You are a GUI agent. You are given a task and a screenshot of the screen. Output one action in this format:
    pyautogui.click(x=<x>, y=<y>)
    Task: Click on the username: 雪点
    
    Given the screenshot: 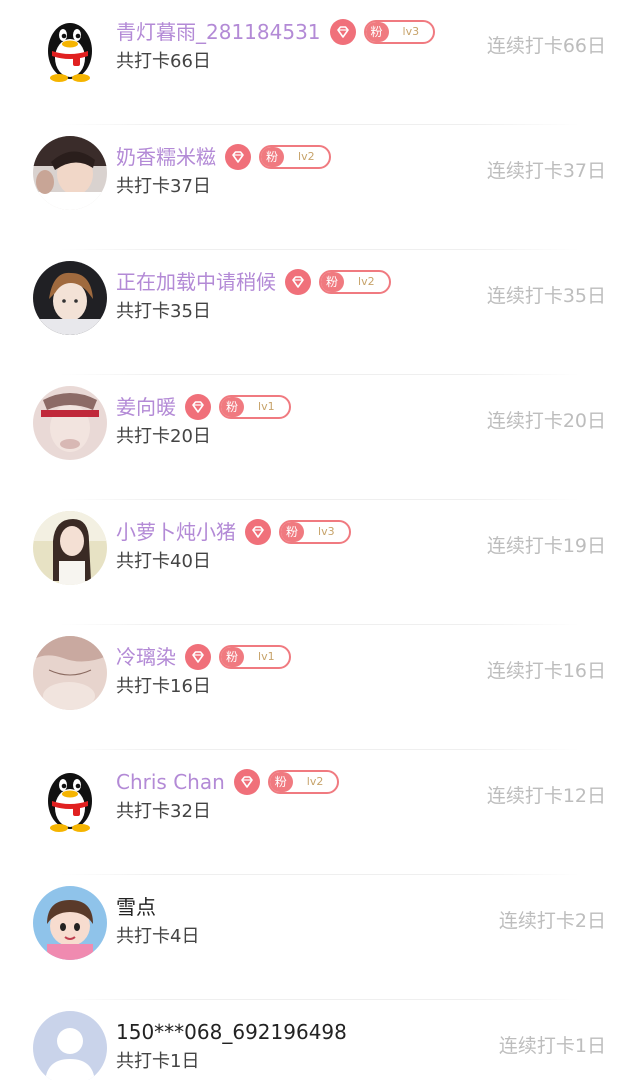 What is the action you would take?
    pyautogui.click(x=136, y=907)
    